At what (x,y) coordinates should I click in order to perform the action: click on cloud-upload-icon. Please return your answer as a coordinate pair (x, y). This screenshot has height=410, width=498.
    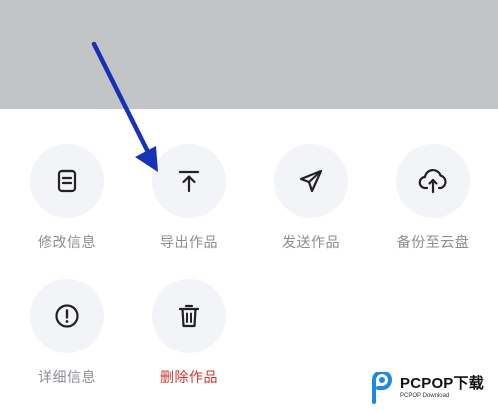
    Looking at the image, I should click on (432, 181).